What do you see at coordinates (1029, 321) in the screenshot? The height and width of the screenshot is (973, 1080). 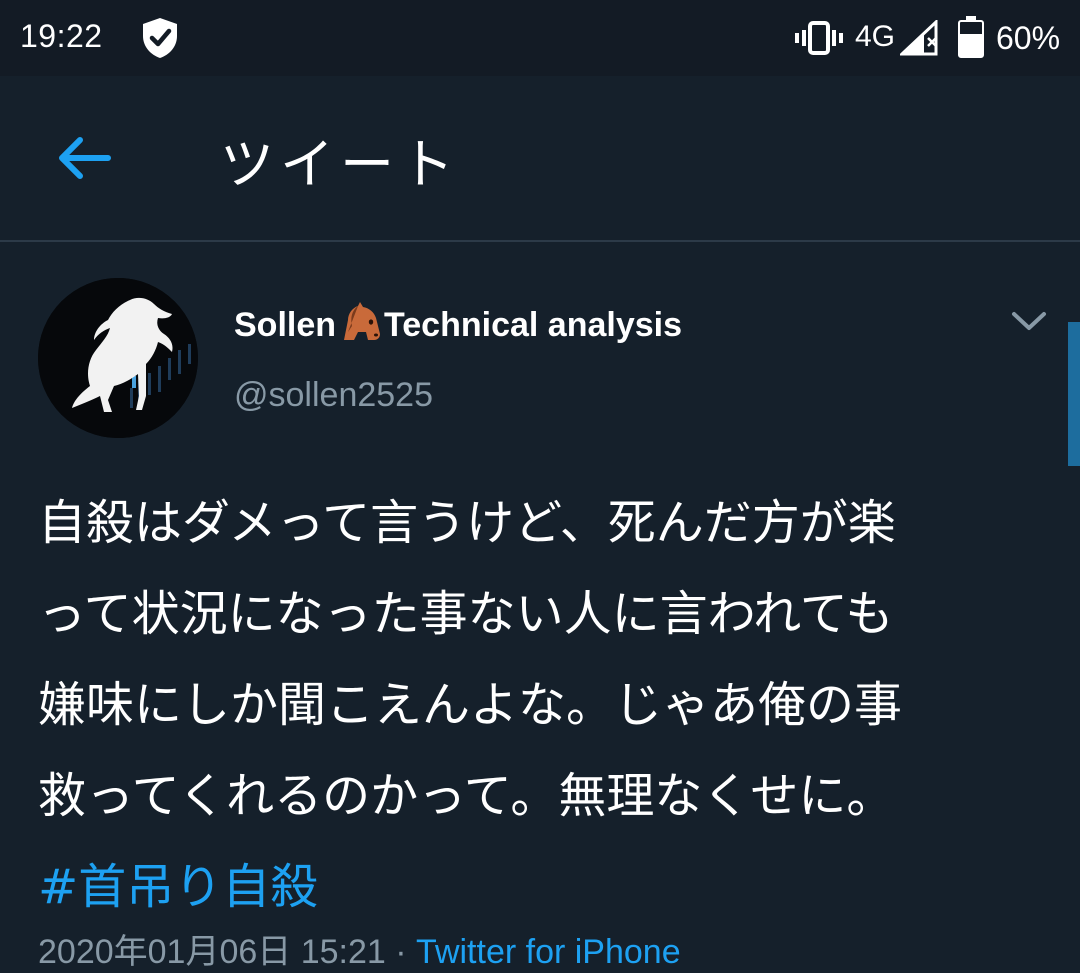 I see `chevron-down-icon` at bounding box center [1029, 321].